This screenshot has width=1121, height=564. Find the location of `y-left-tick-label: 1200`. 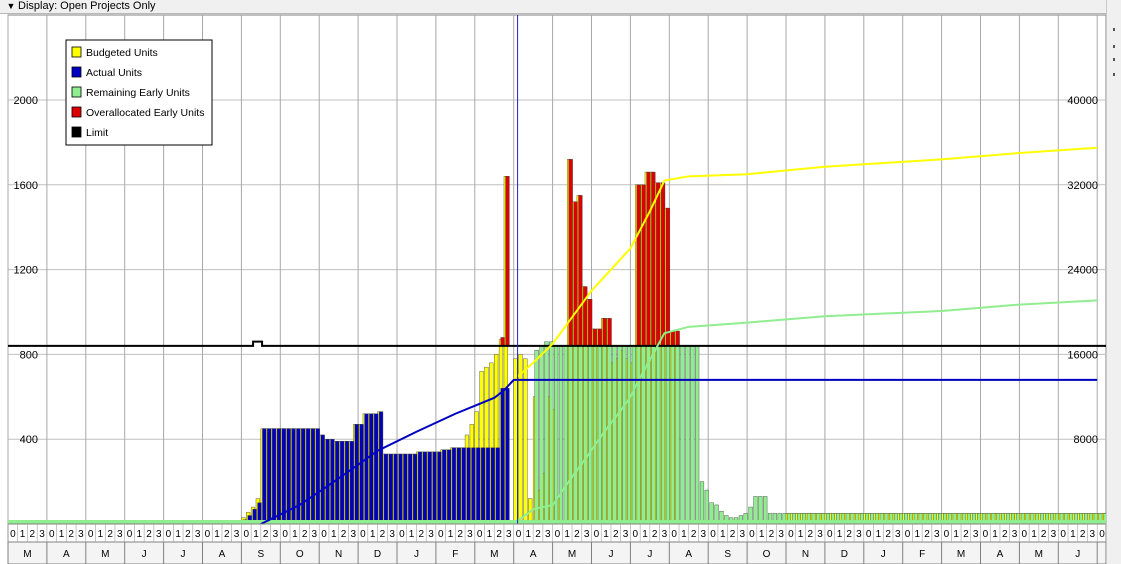

y-left-tick-label: 1200 is located at coordinates (26, 271).